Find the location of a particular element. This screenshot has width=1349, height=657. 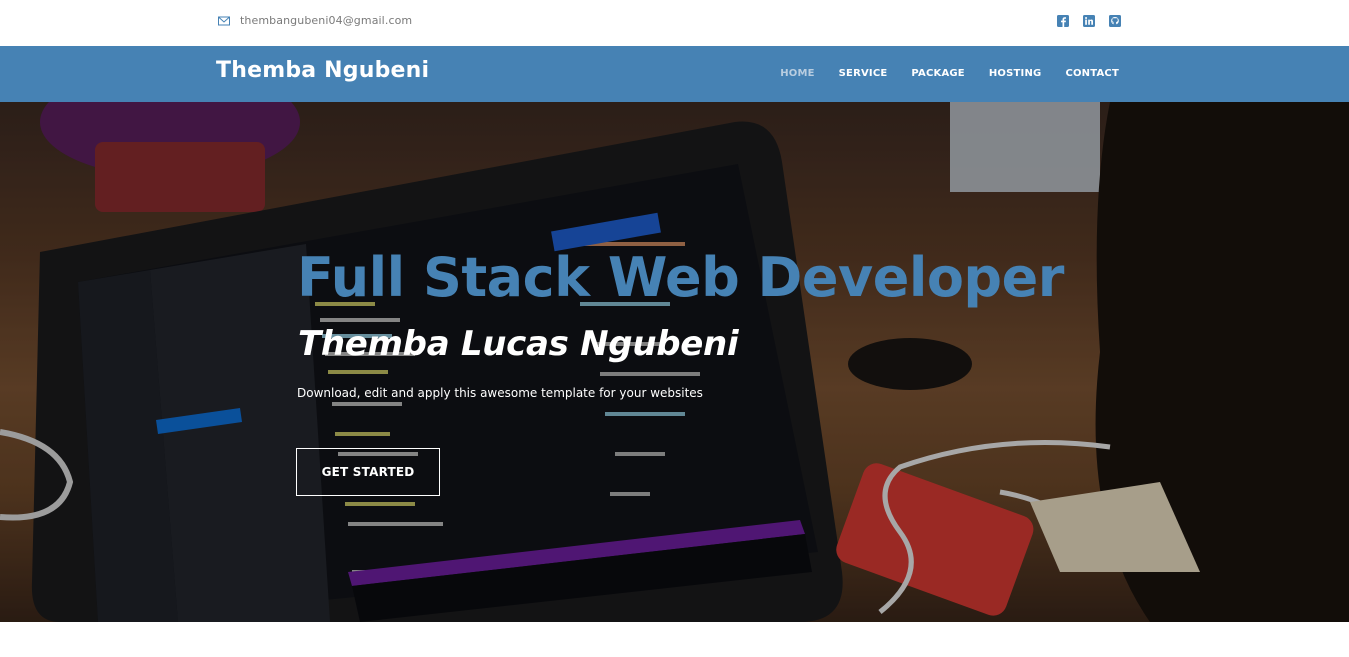

linkedin-icon is located at coordinates (1089, 21).